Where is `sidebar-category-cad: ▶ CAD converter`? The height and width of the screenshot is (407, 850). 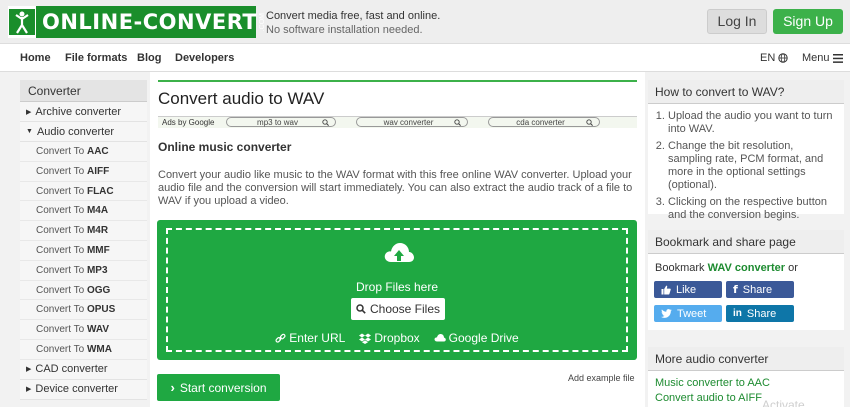
sidebar-category-cad: ▶ CAD converter is located at coordinates (83, 369).